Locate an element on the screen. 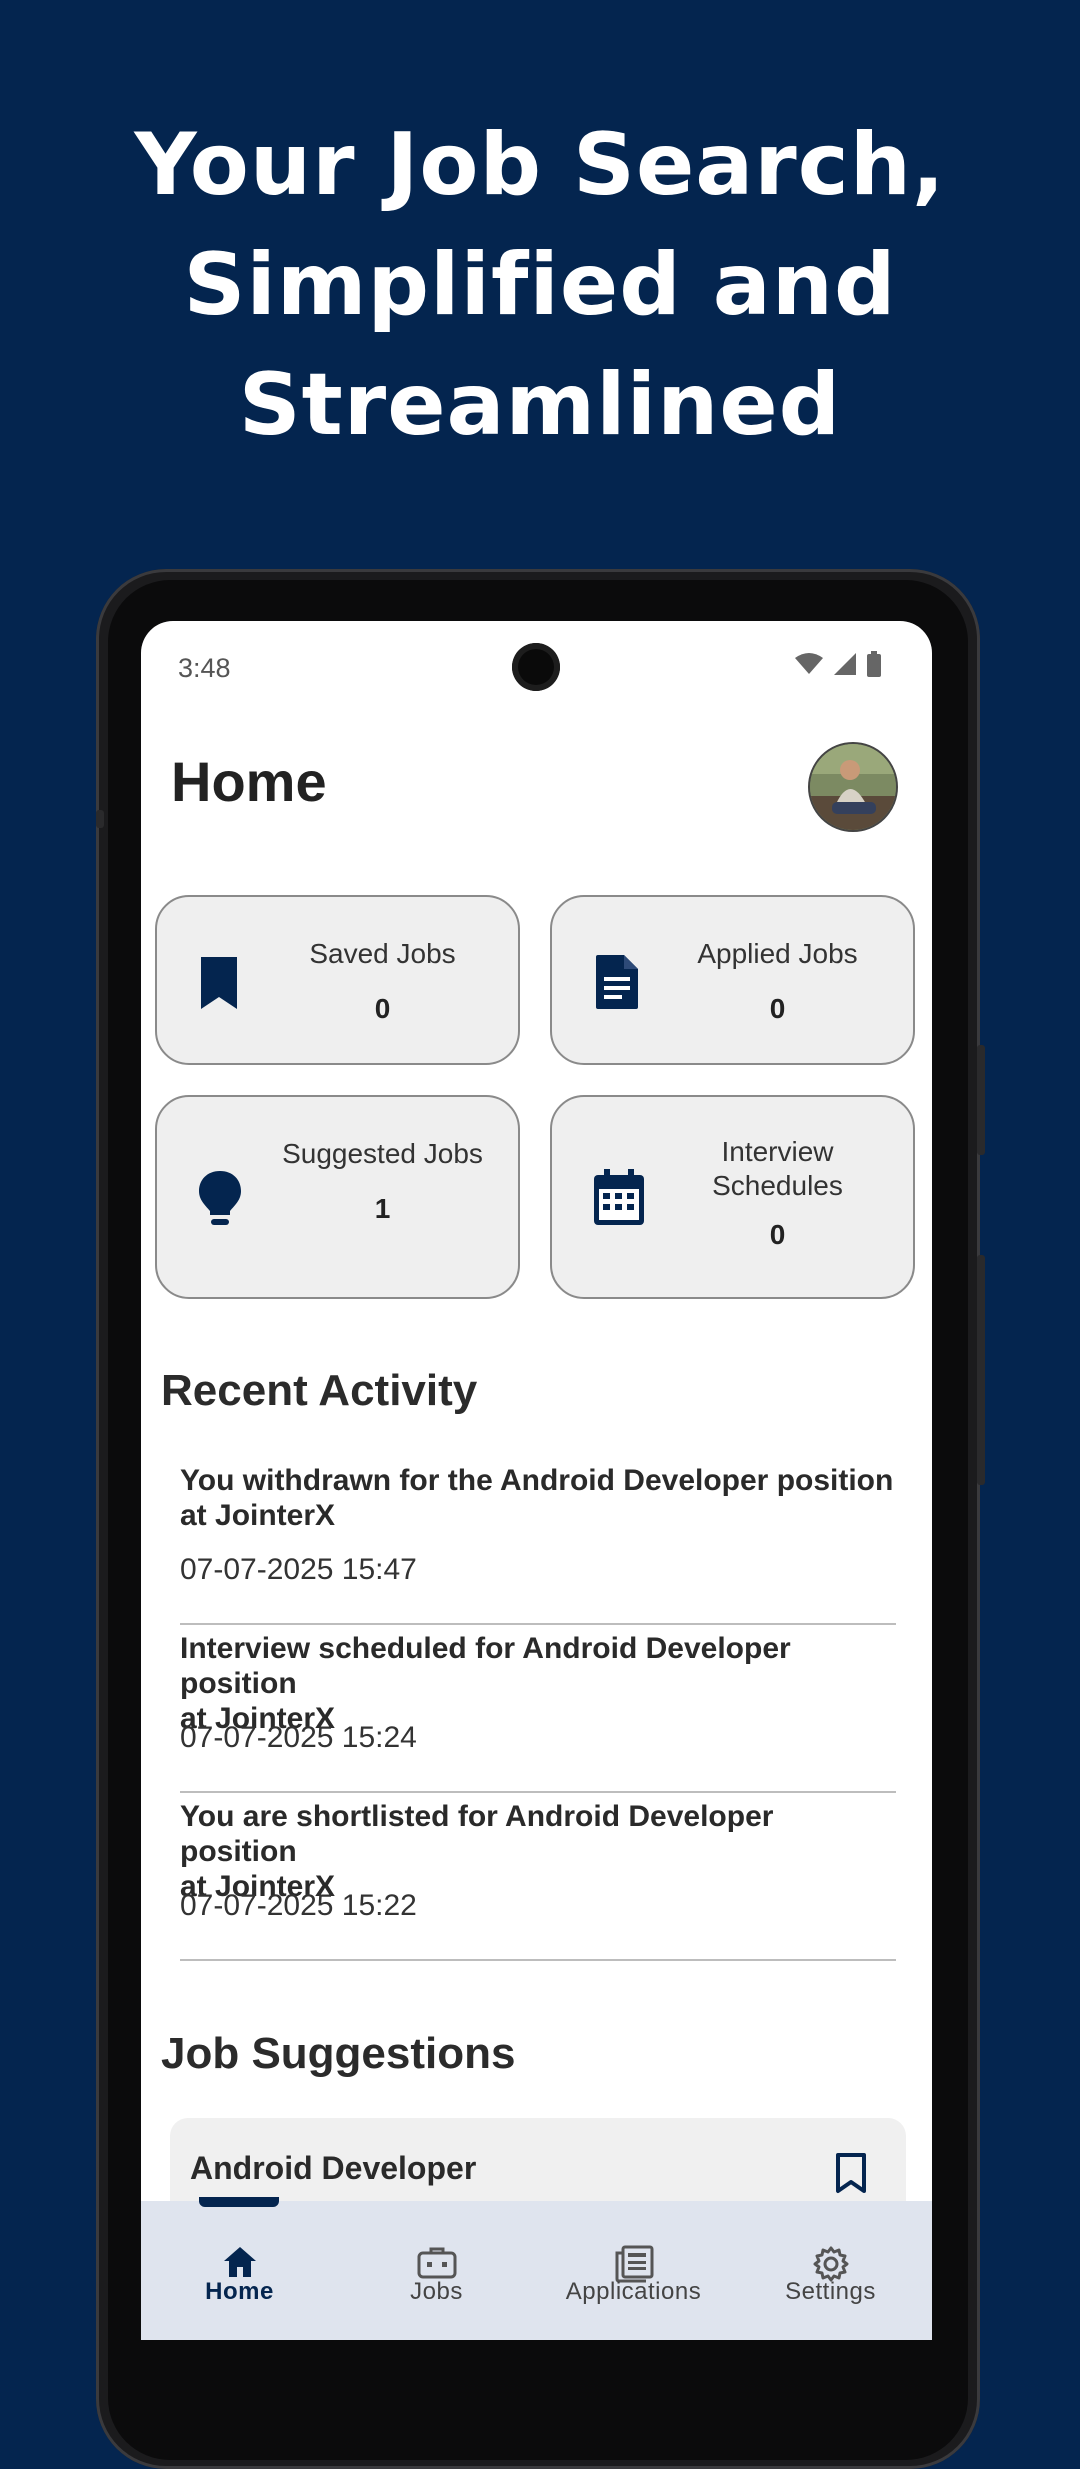 The height and width of the screenshot is (2469, 1080). saved-jobs-label: Saved Jobs is located at coordinates (382, 953).